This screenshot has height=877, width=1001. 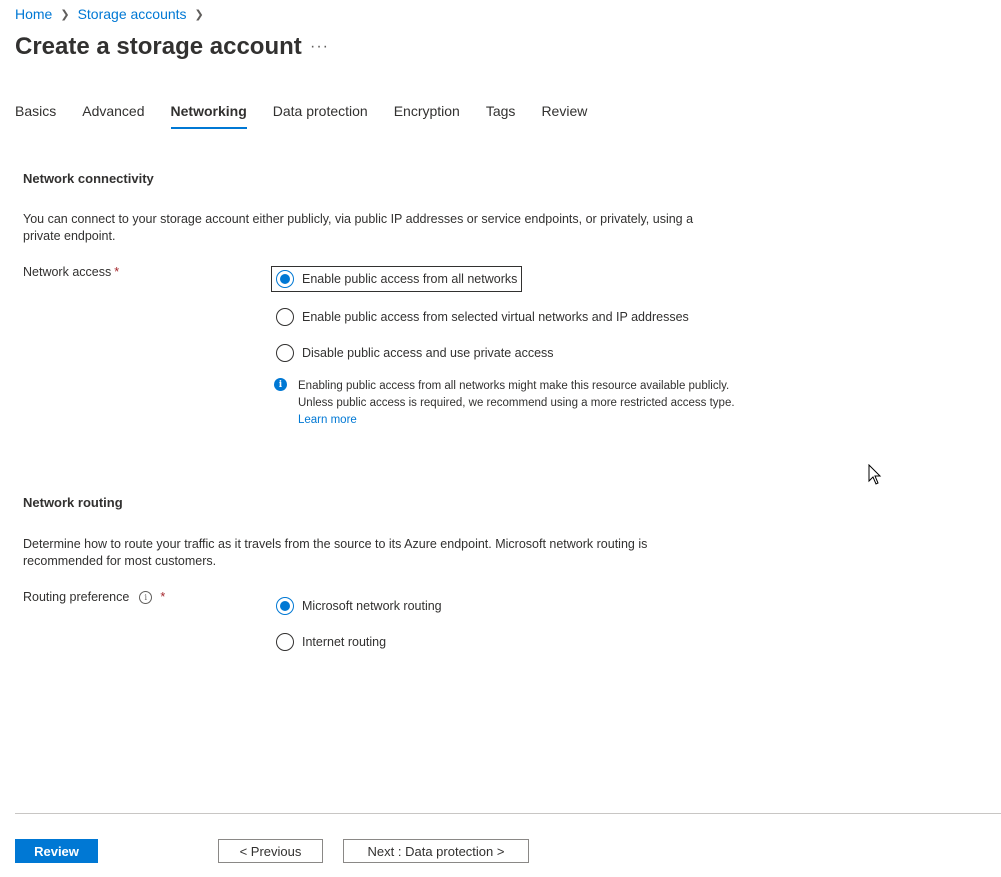 What do you see at coordinates (344, 642) in the screenshot?
I see `option-label: Internet routing` at bounding box center [344, 642].